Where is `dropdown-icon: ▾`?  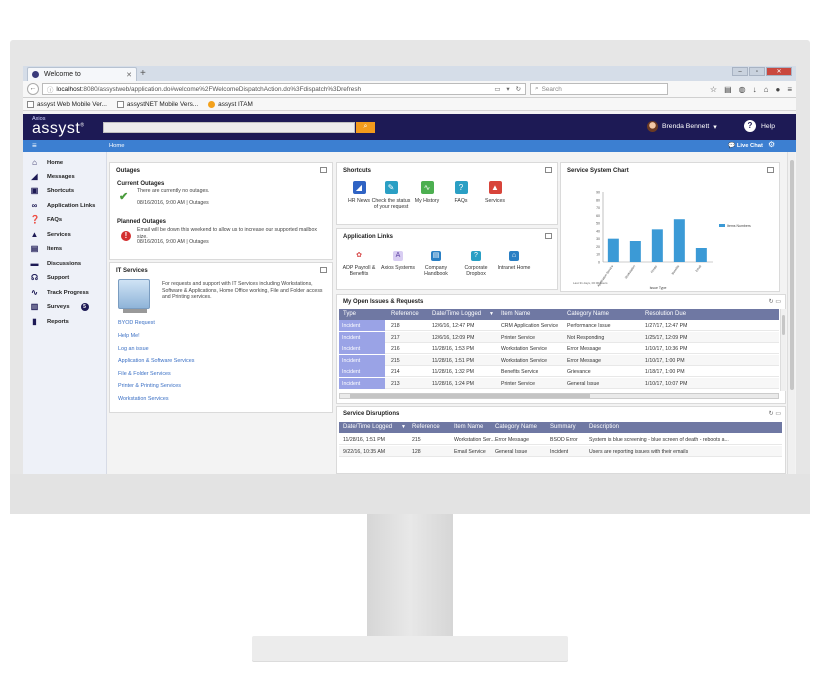 dropdown-icon: ▾ is located at coordinates (507, 89).